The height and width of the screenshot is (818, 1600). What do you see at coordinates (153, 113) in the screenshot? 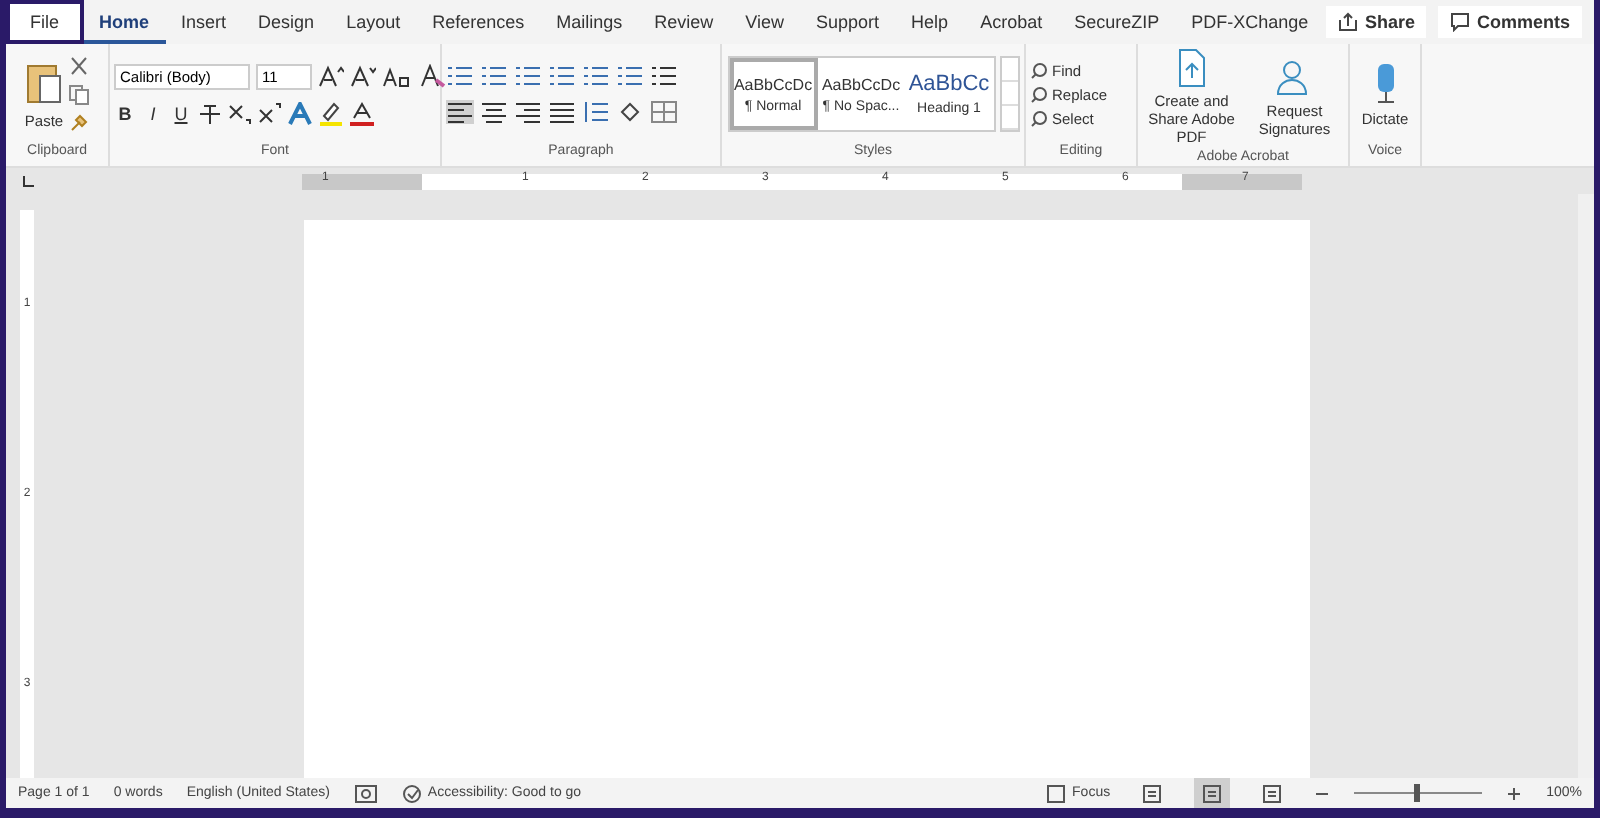
I see `italic-button: I` at bounding box center [153, 113].